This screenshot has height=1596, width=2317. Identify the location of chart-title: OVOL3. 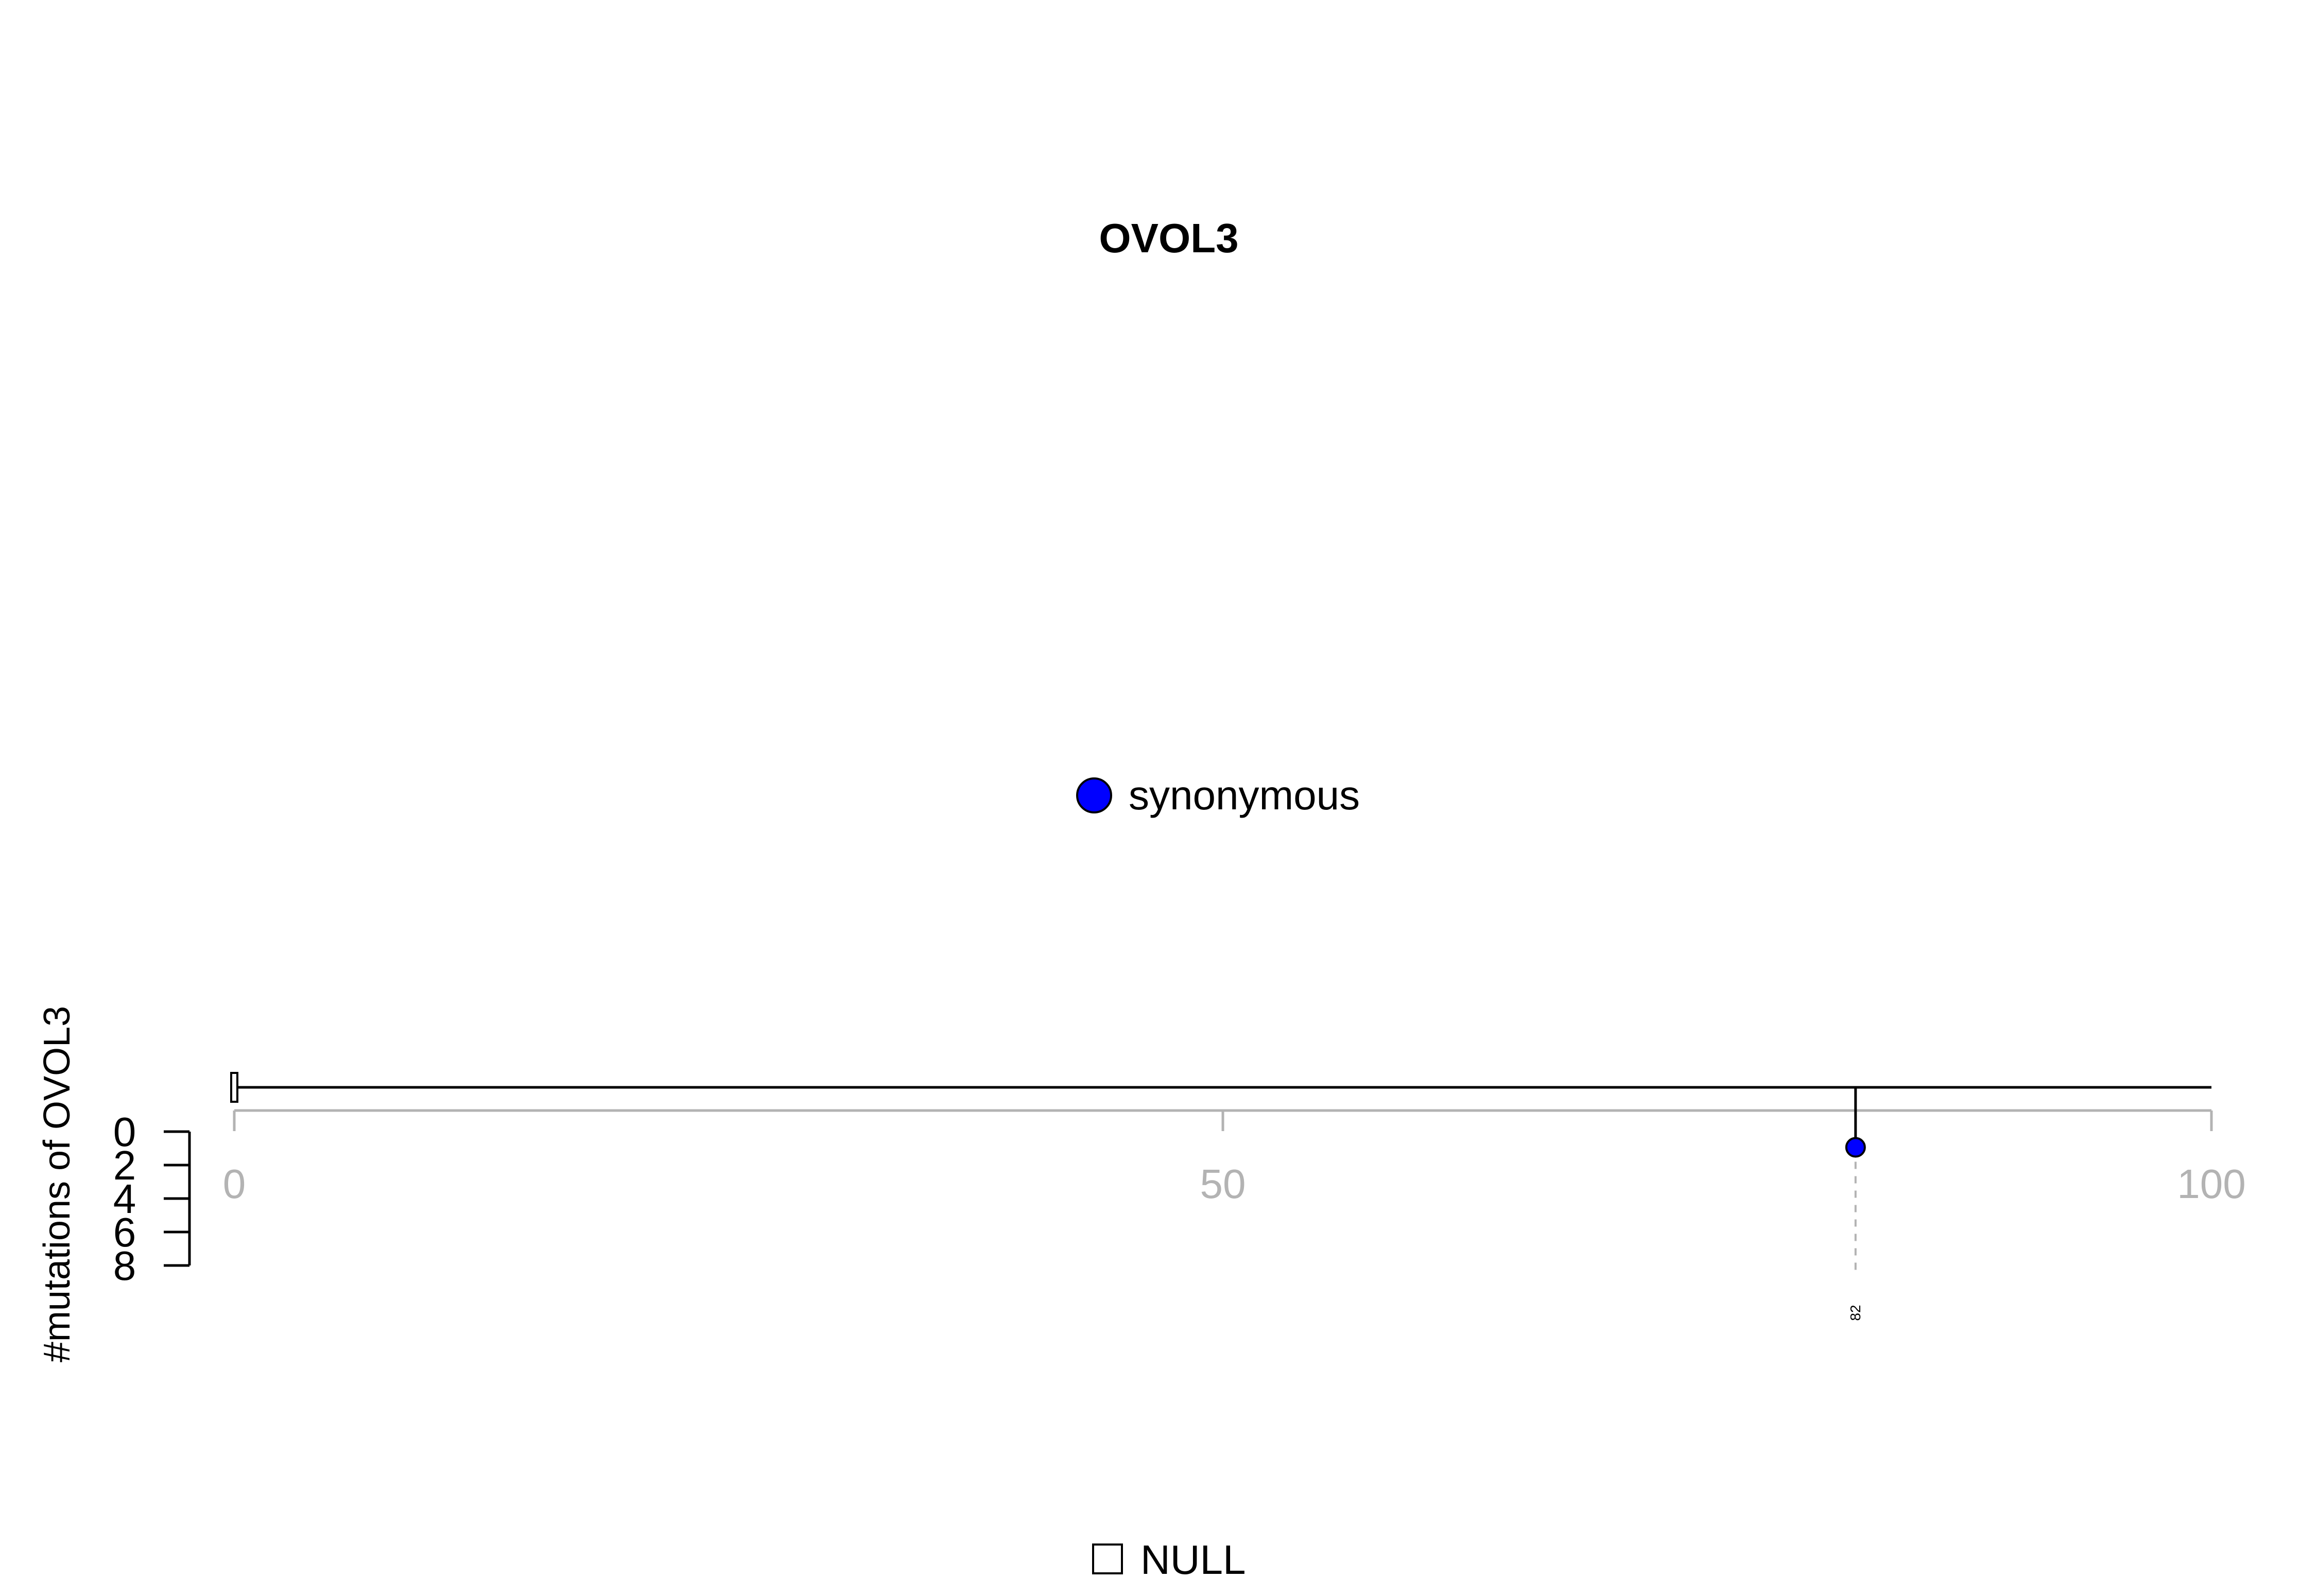
(1168, 238).